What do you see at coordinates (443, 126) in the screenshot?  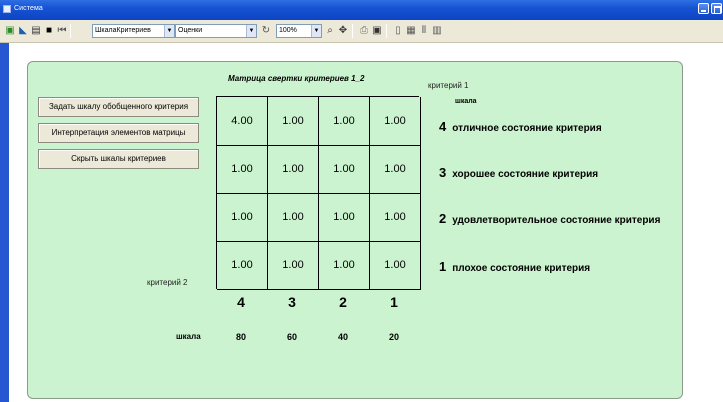 I see `level-number: 4` at bounding box center [443, 126].